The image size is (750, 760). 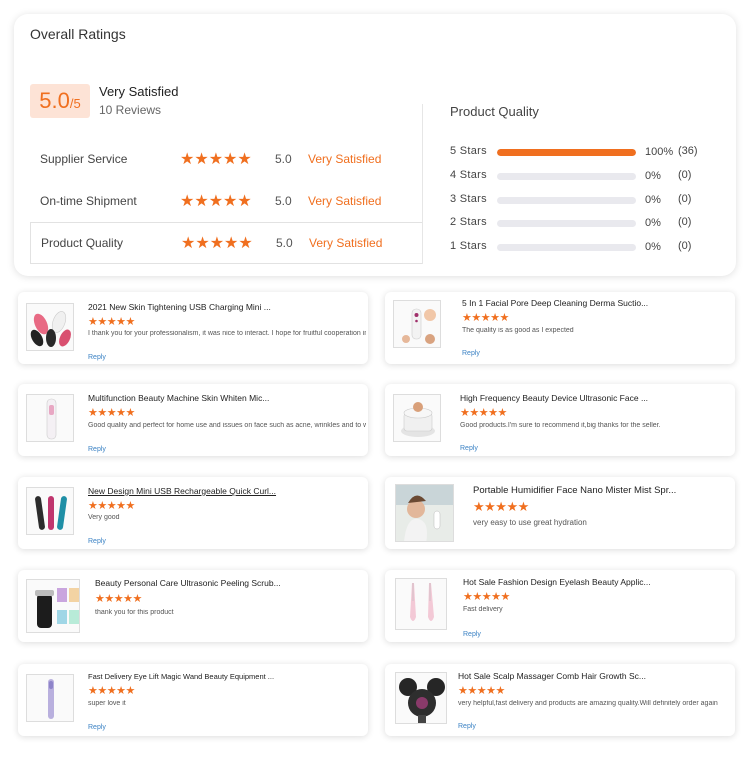 What do you see at coordinates (134, 612) in the screenshot?
I see `review-text: thank you for this product` at bounding box center [134, 612].